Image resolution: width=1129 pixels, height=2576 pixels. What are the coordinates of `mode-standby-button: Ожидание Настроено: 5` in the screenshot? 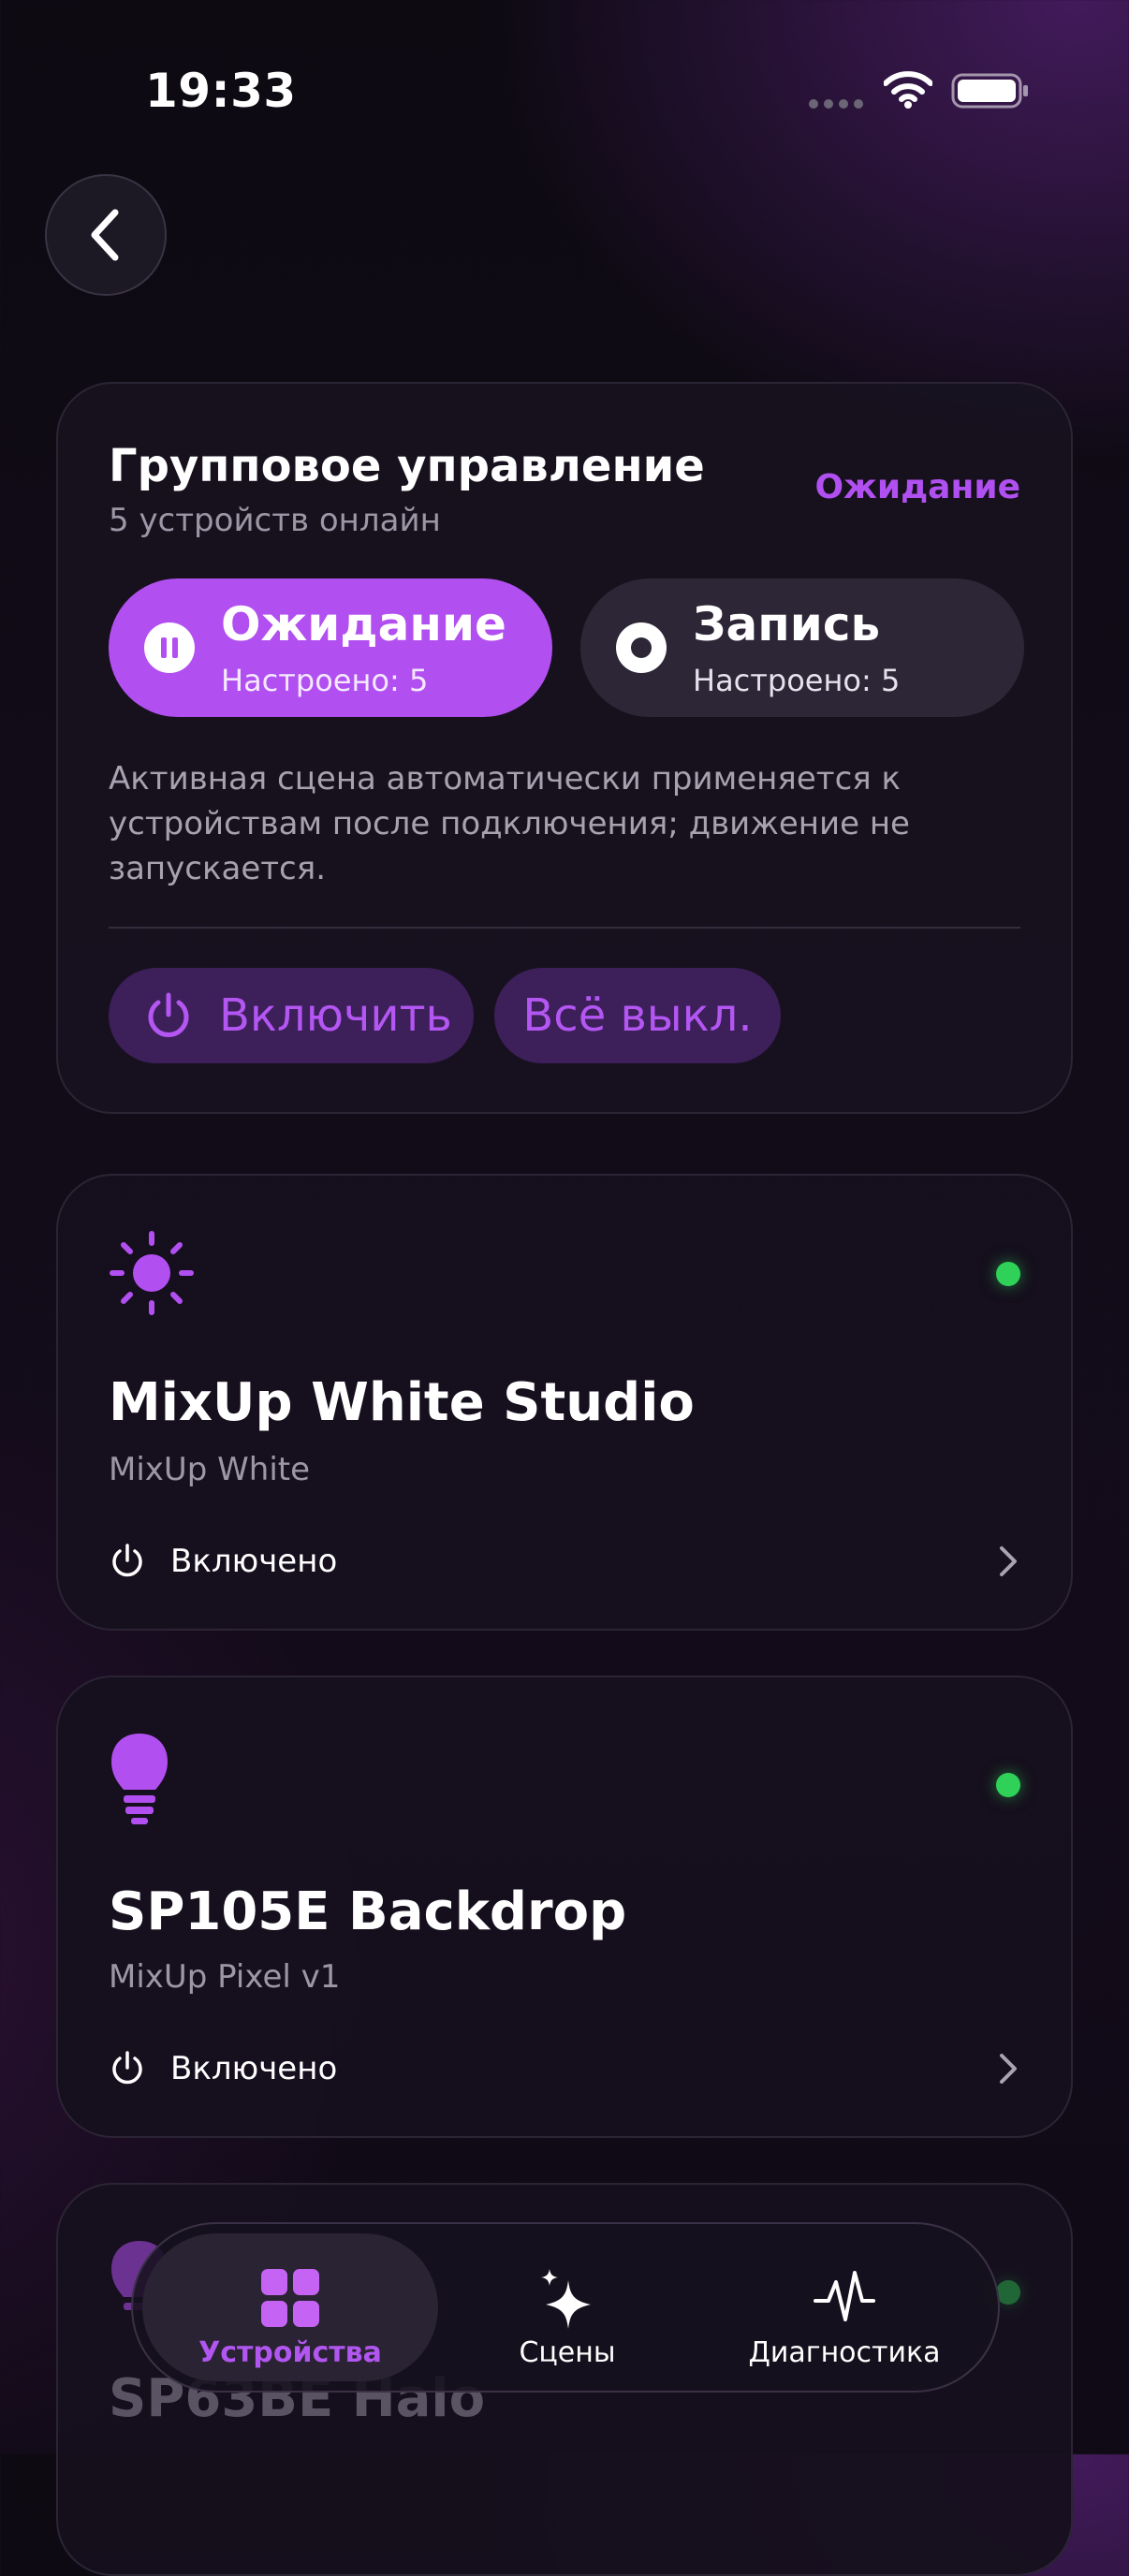 It's located at (330, 647).